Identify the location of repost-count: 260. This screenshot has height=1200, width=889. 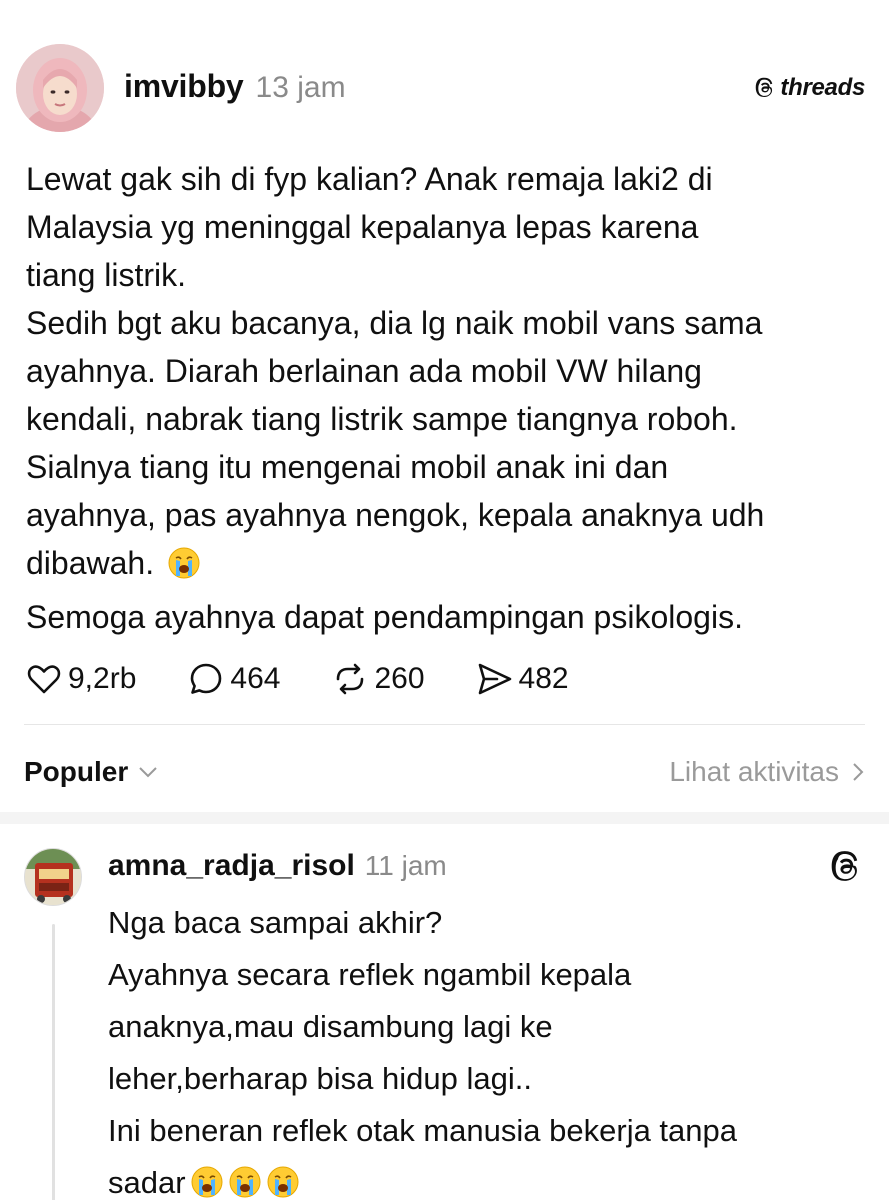
(399, 678).